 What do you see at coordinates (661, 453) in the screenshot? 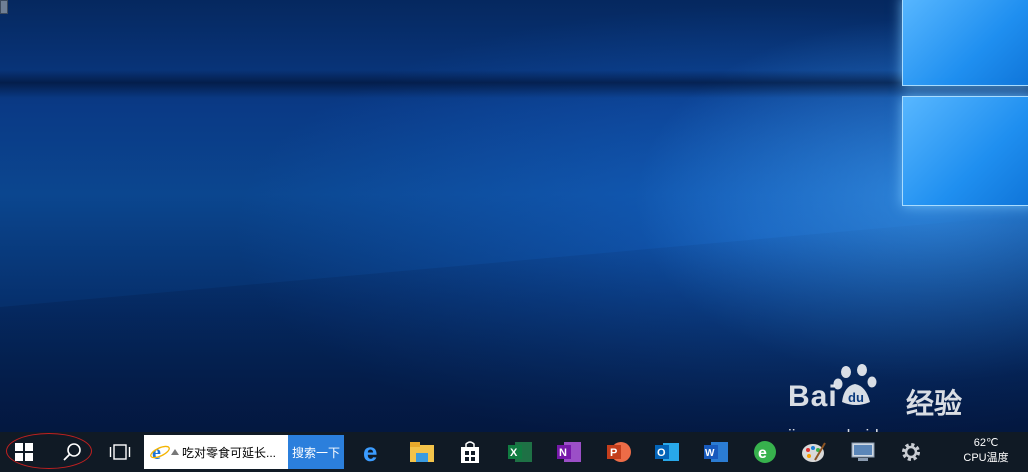
I see `svg-text: O` at bounding box center [661, 453].